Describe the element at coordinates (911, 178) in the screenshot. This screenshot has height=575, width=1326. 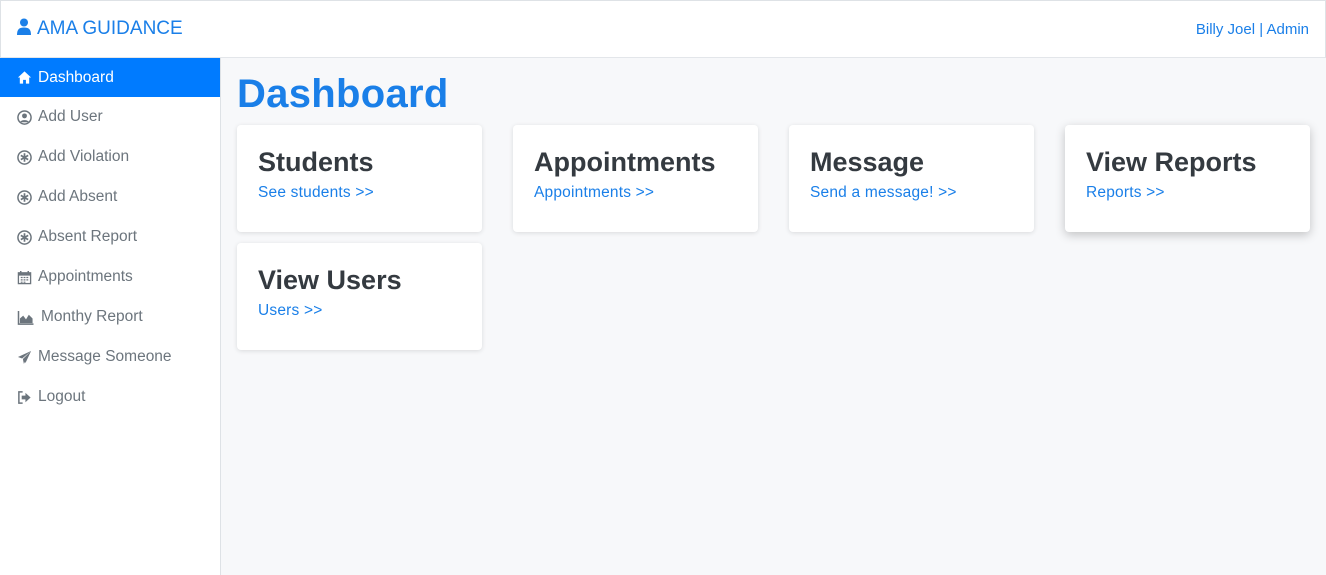
I see `card-message: Message Send a message! >>` at that location.